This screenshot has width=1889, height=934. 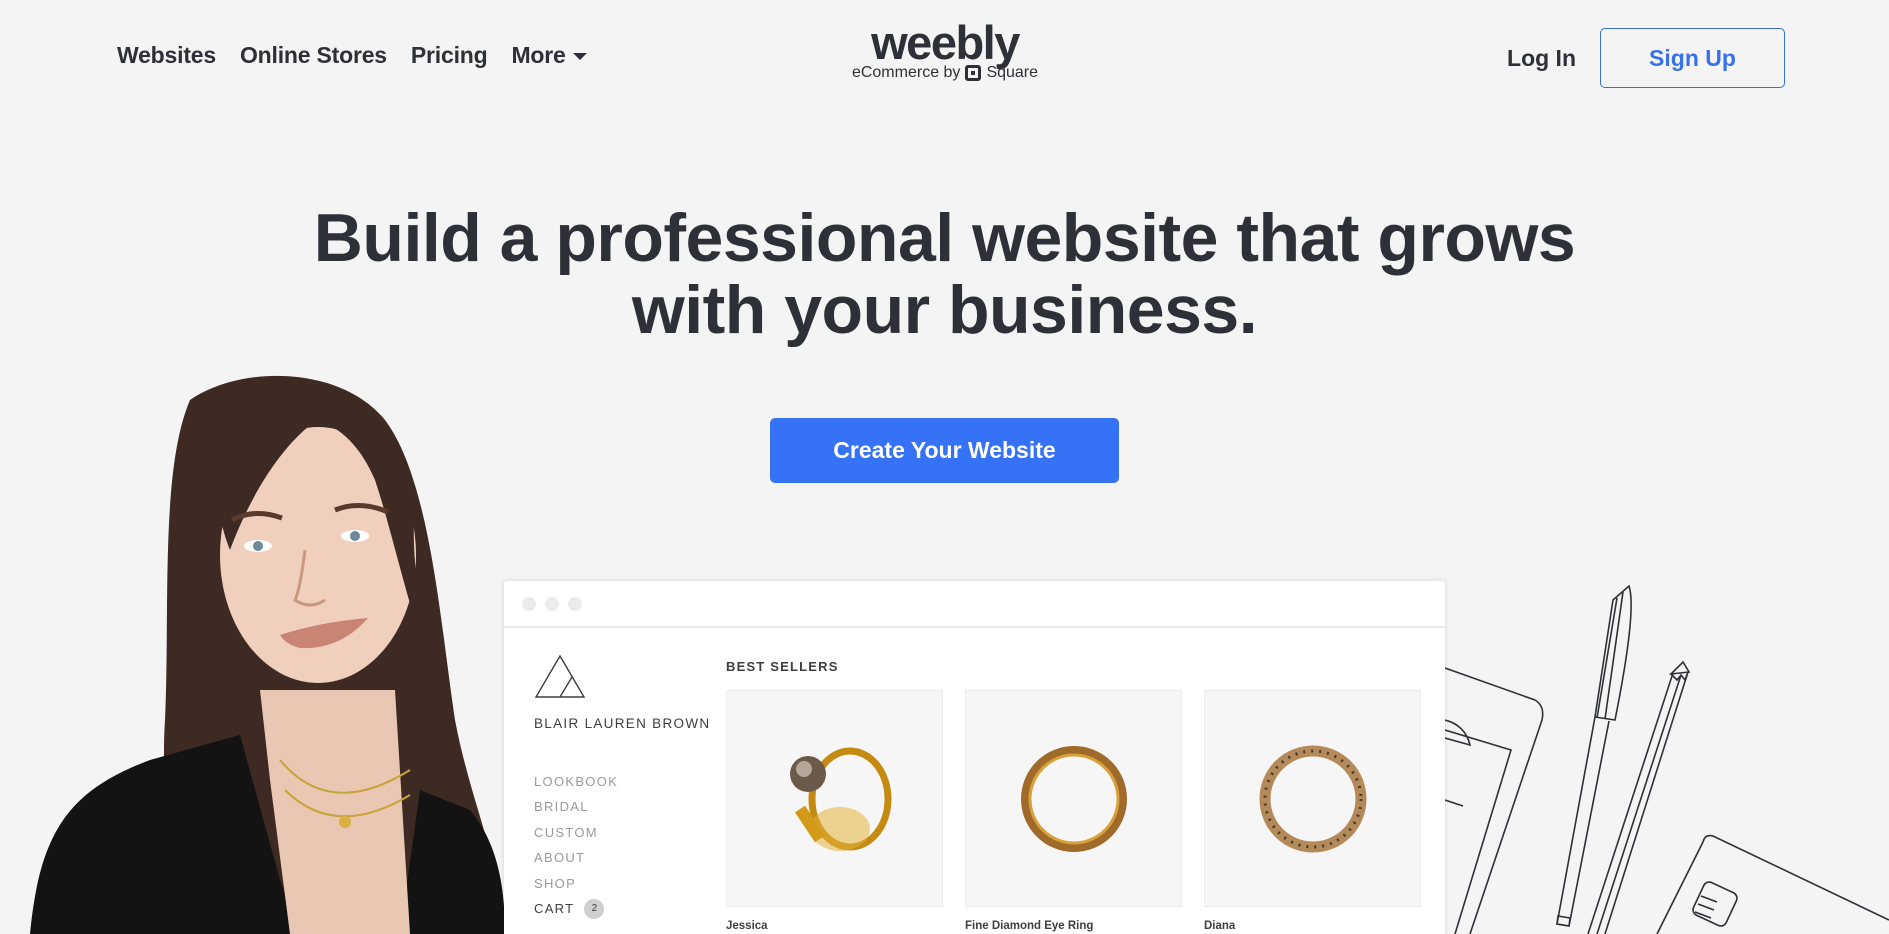 What do you see at coordinates (622, 723) in the screenshot?
I see `mockup-brand-name: BLAIR LAUREN BROWN` at bounding box center [622, 723].